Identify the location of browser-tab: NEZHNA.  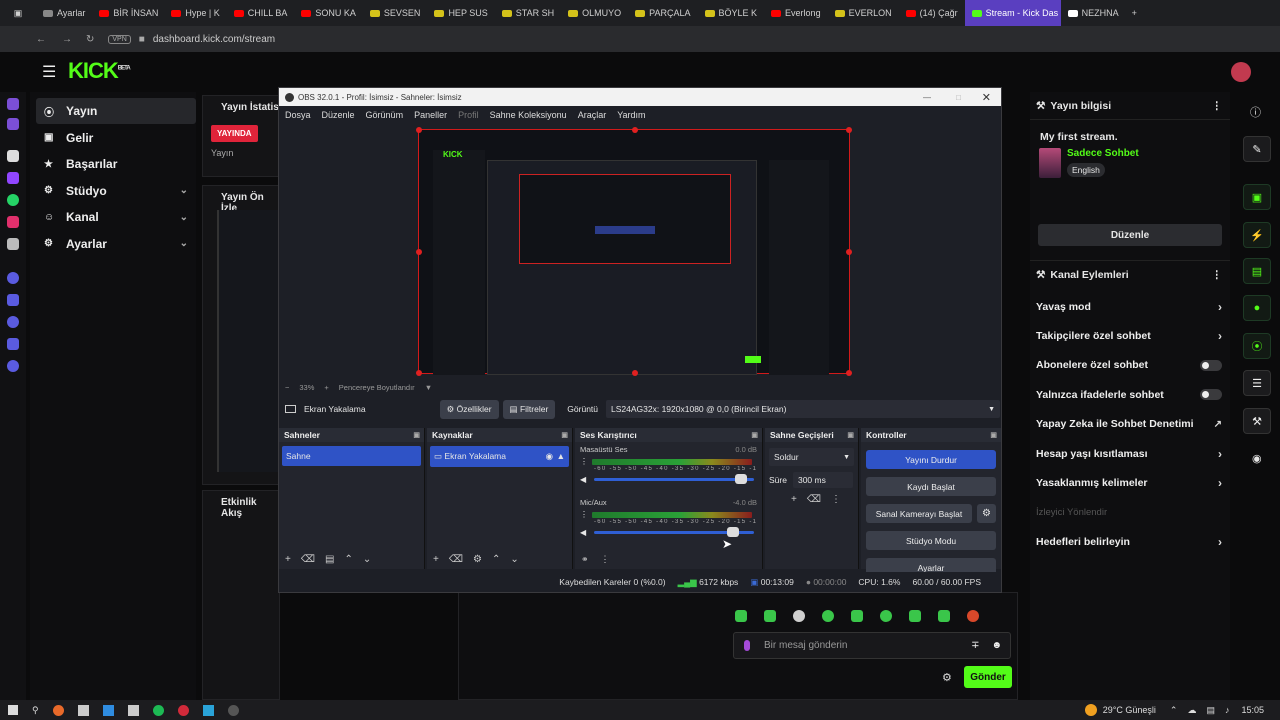
(1093, 13).